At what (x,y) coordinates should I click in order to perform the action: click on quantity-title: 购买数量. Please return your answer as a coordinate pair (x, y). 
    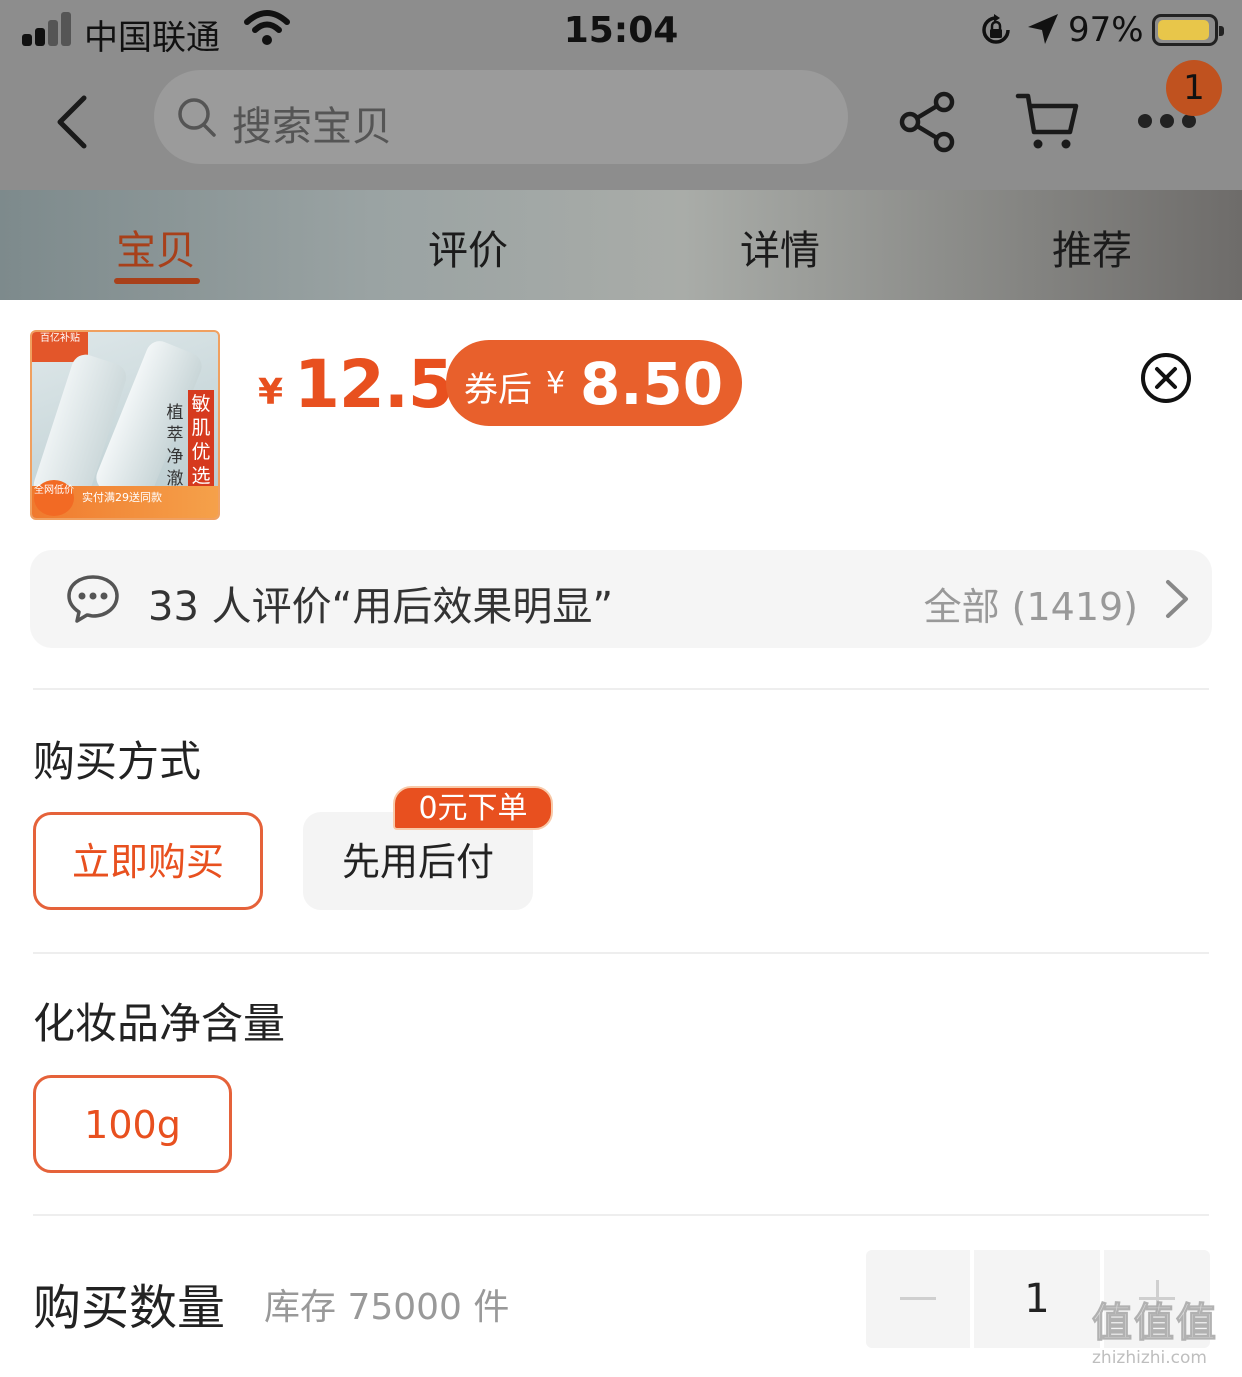
    Looking at the image, I should click on (129, 1308).